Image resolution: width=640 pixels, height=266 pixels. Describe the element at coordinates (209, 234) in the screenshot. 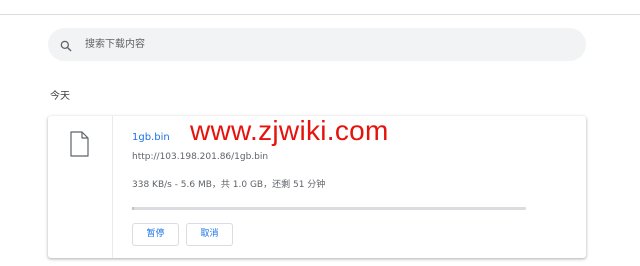

I see `cancel-button: 取消` at that location.